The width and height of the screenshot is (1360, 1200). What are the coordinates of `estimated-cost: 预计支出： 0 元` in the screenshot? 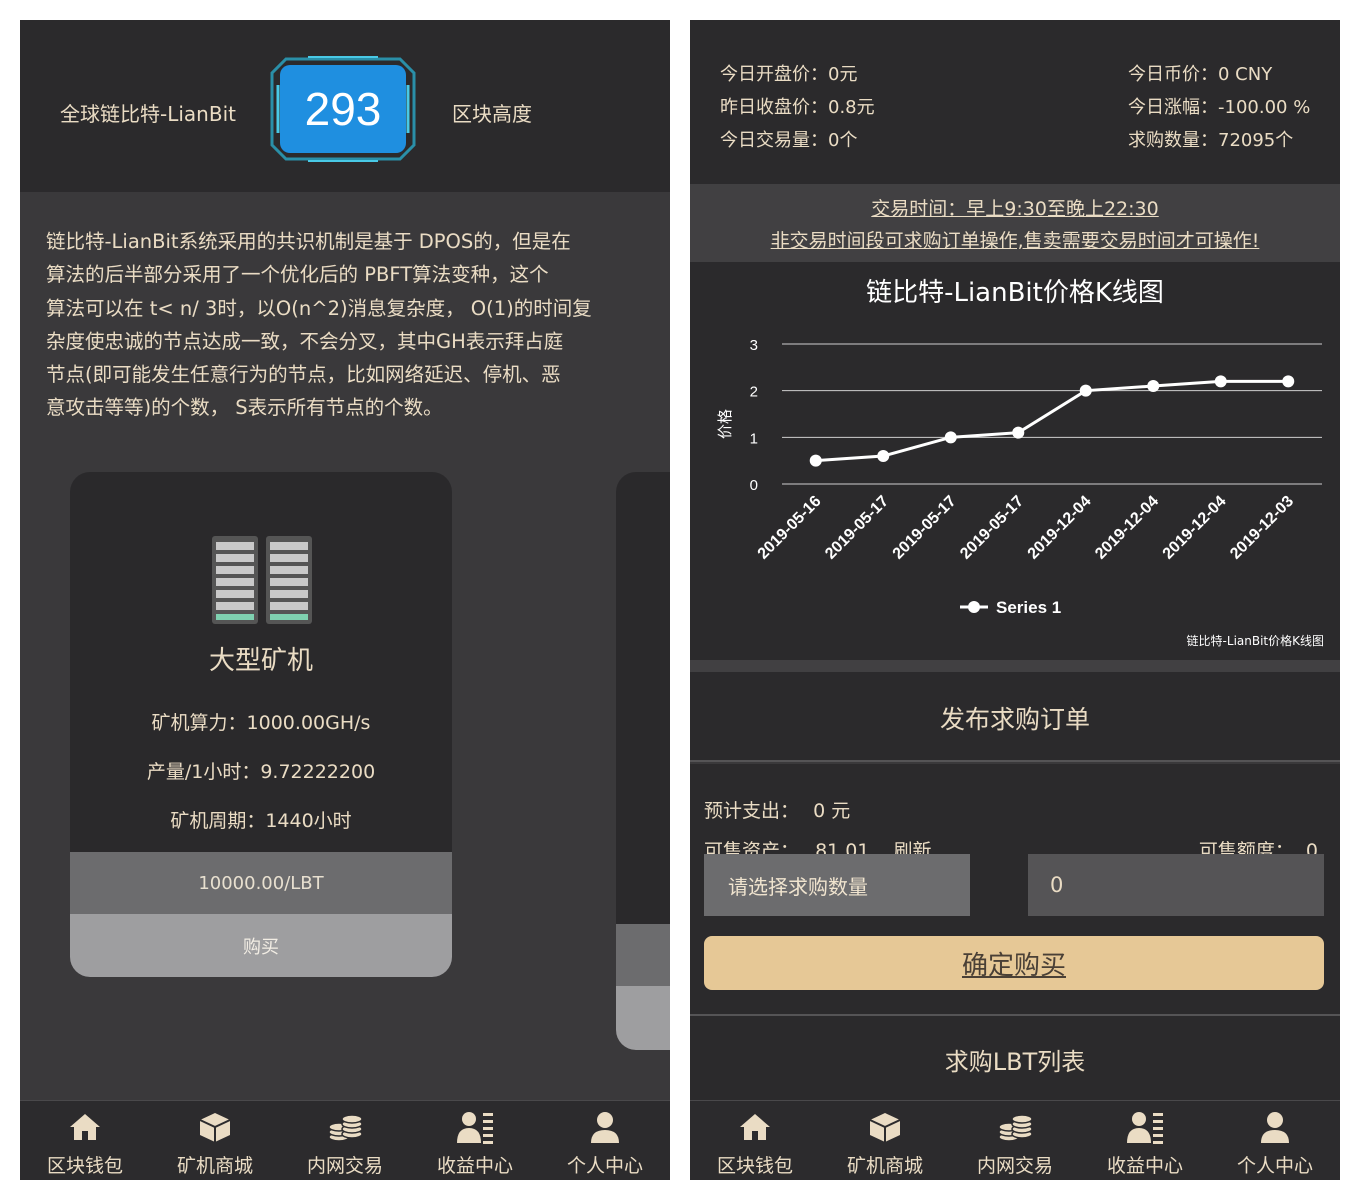 It's located at (777, 809).